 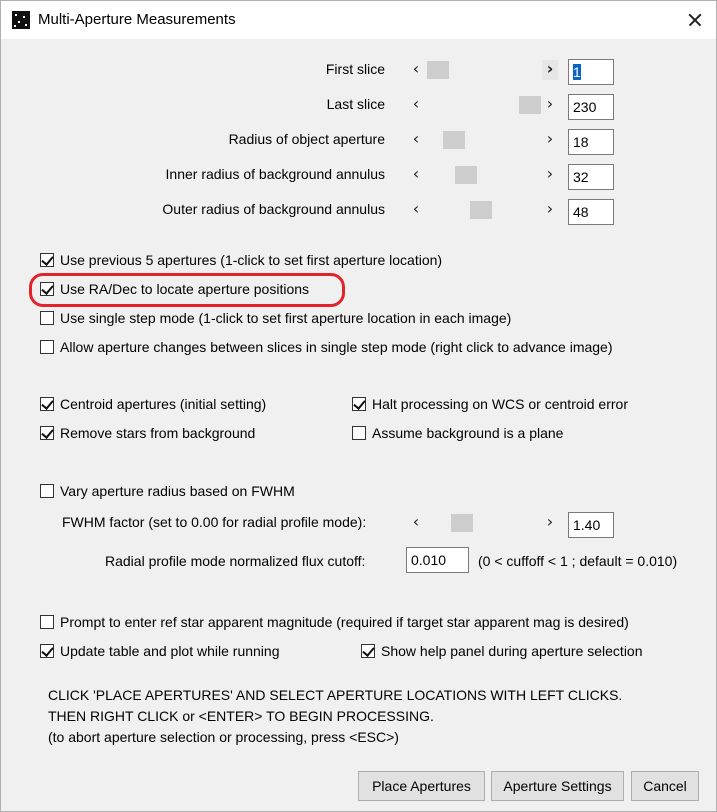 What do you see at coordinates (185, 289) in the screenshot?
I see `use-radec-label: Use RA/Dec to locate aperture positions` at bounding box center [185, 289].